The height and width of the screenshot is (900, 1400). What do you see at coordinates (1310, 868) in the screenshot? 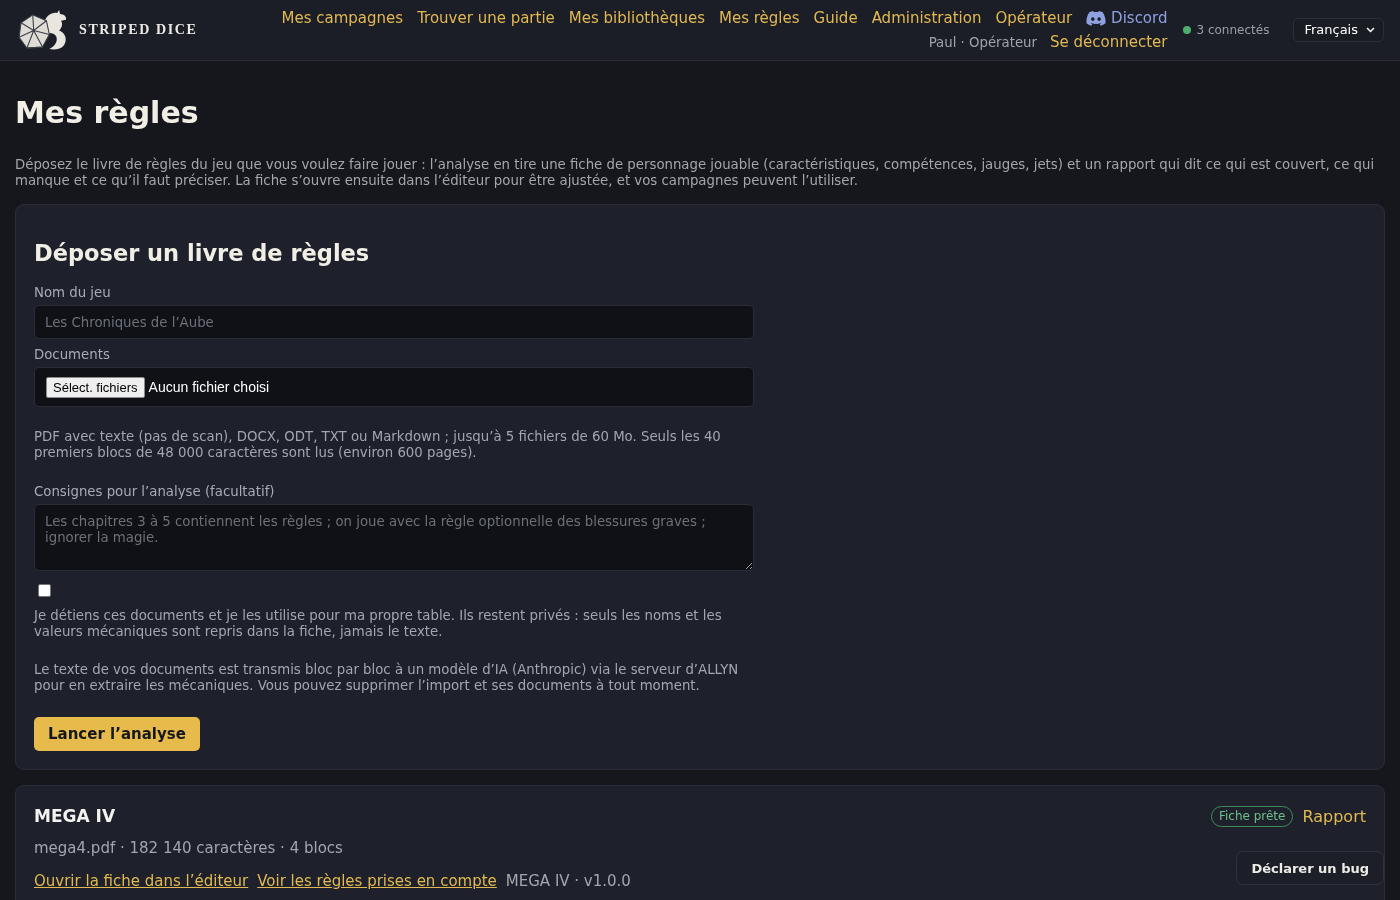
I see `report-bug-button: Déclarer un bug` at bounding box center [1310, 868].